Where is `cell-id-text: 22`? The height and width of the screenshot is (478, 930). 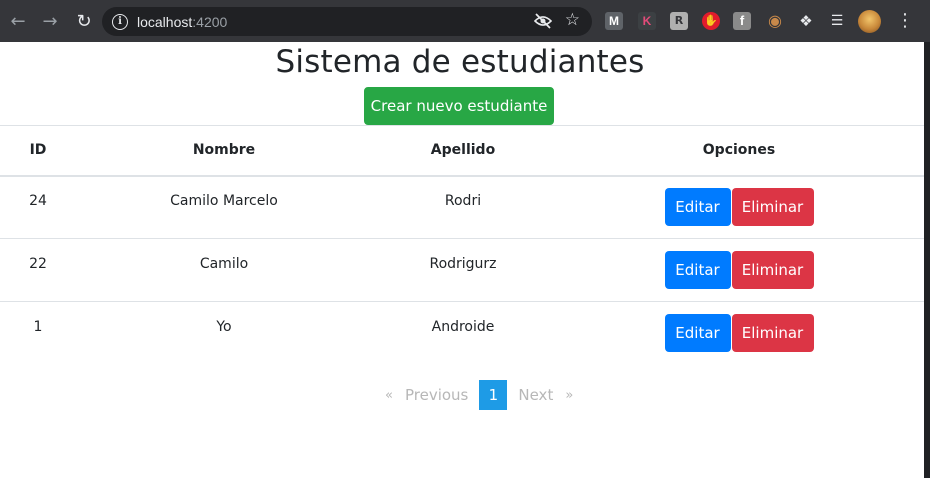 cell-id-text: 22 is located at coordinates (38, 264).